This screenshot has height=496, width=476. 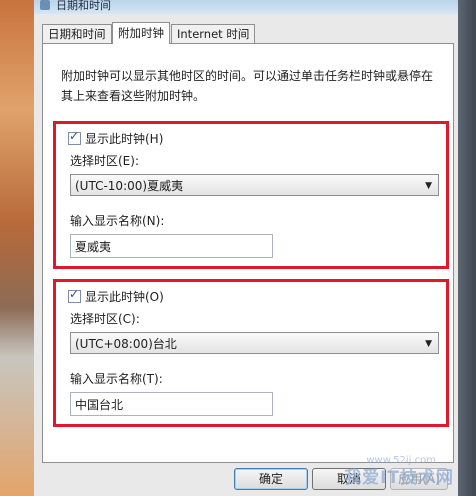 I want to click on clock2-timezone-value: (UTC+08:00)台北, so click(x=126, y=344).